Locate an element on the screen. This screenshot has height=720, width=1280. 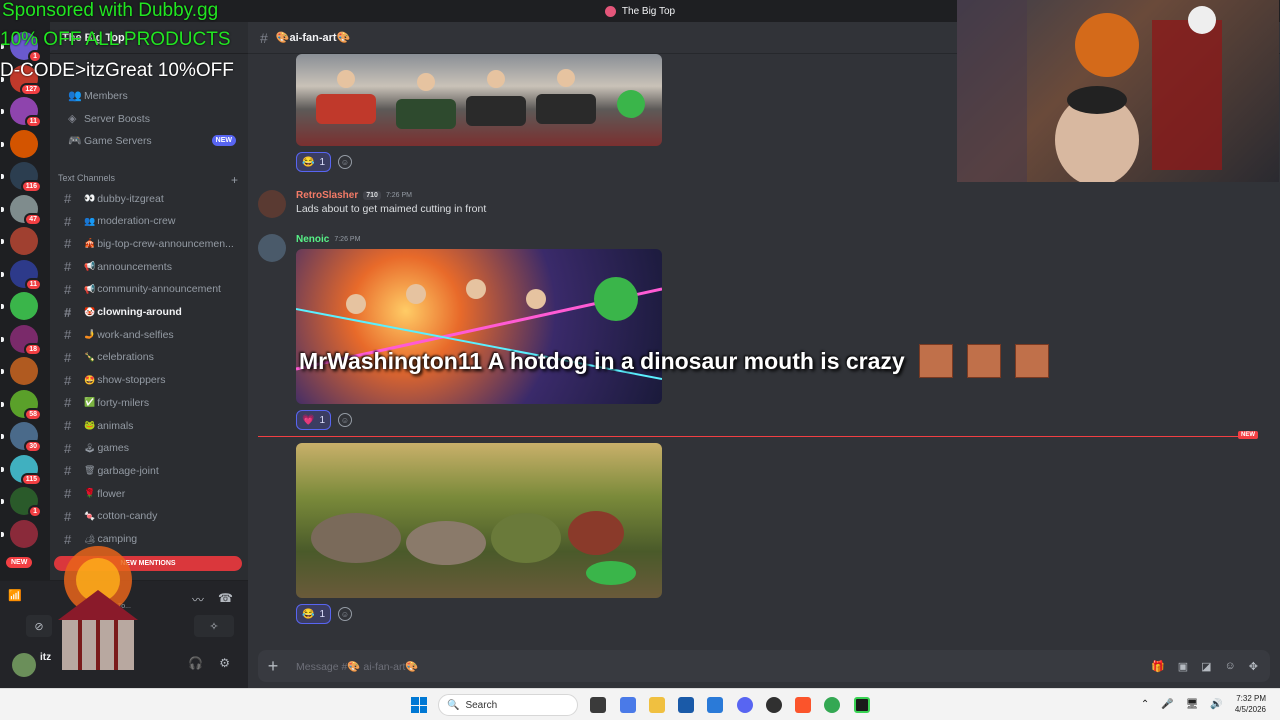
channel-name: games is located at coordinates (113, 448).